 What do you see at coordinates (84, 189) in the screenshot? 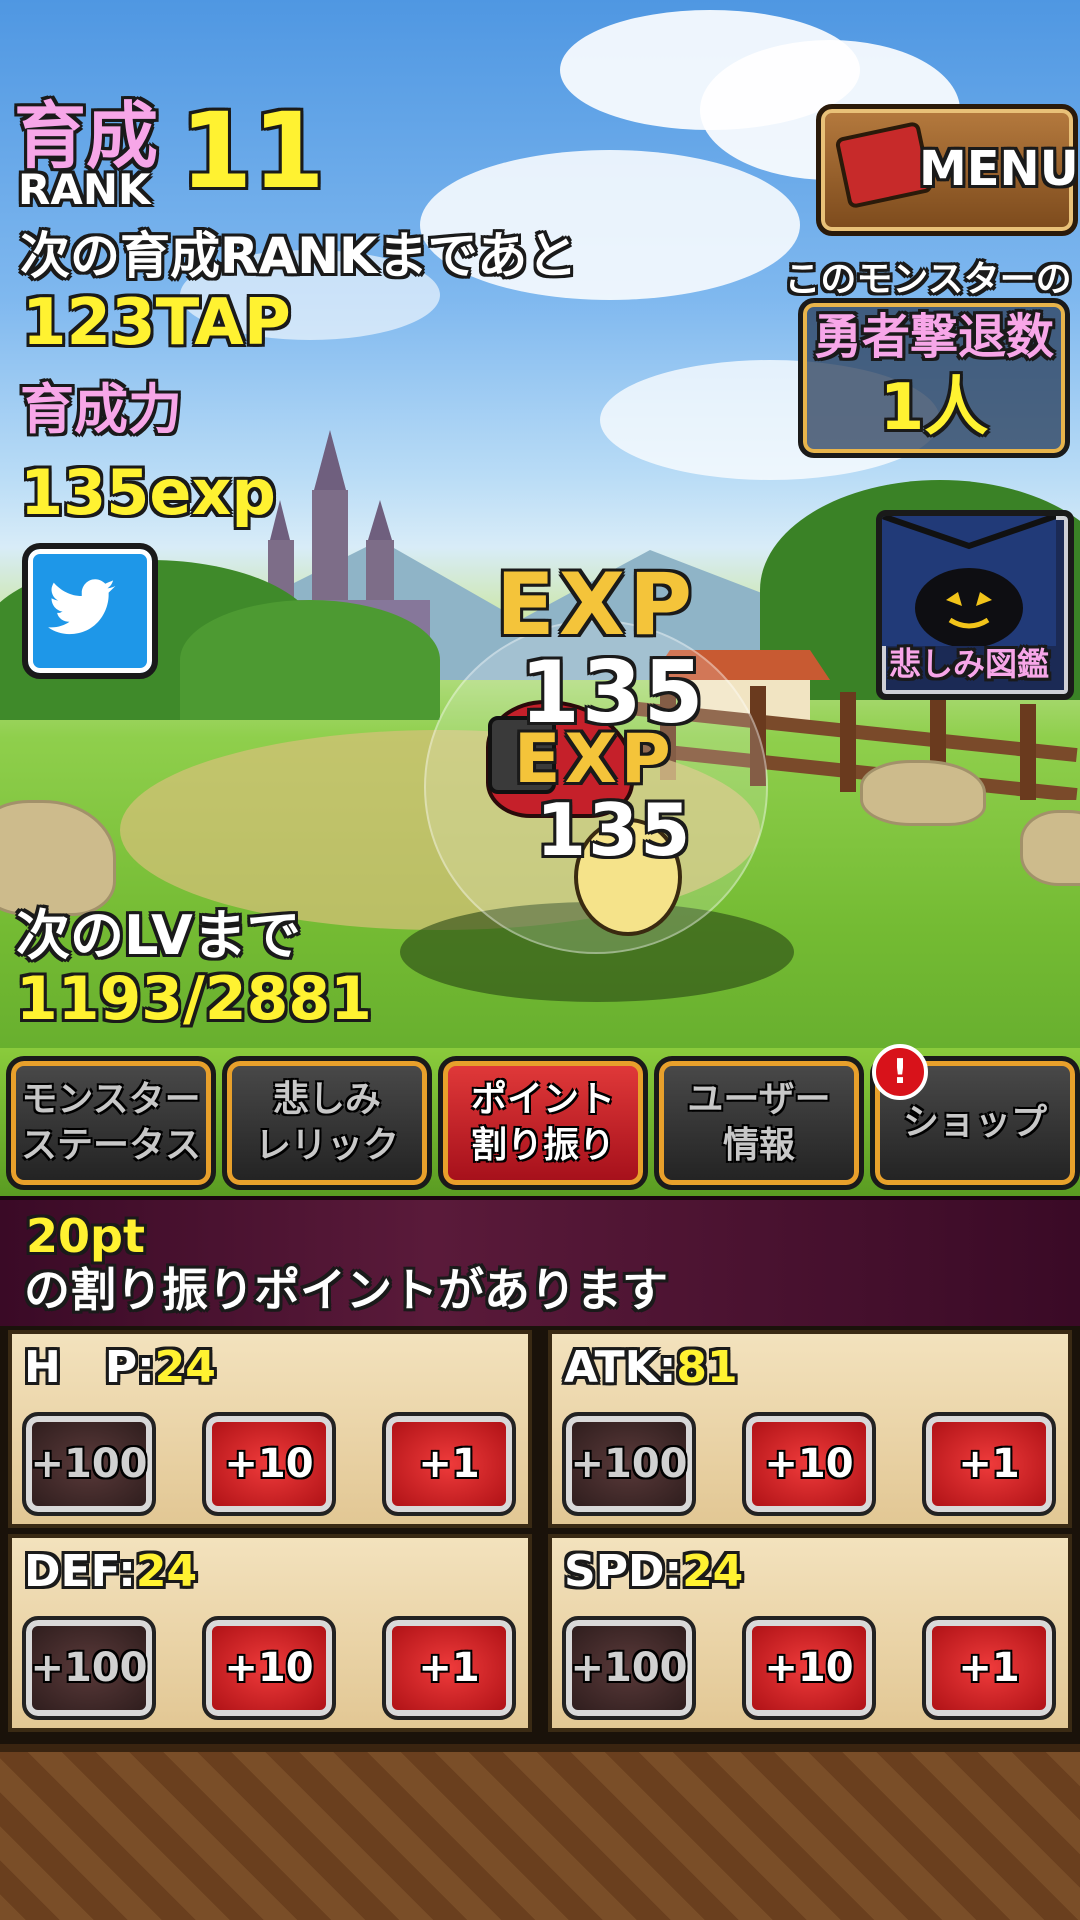
I see `rank-subtitle: RANK` at bounding box center [84, 189].